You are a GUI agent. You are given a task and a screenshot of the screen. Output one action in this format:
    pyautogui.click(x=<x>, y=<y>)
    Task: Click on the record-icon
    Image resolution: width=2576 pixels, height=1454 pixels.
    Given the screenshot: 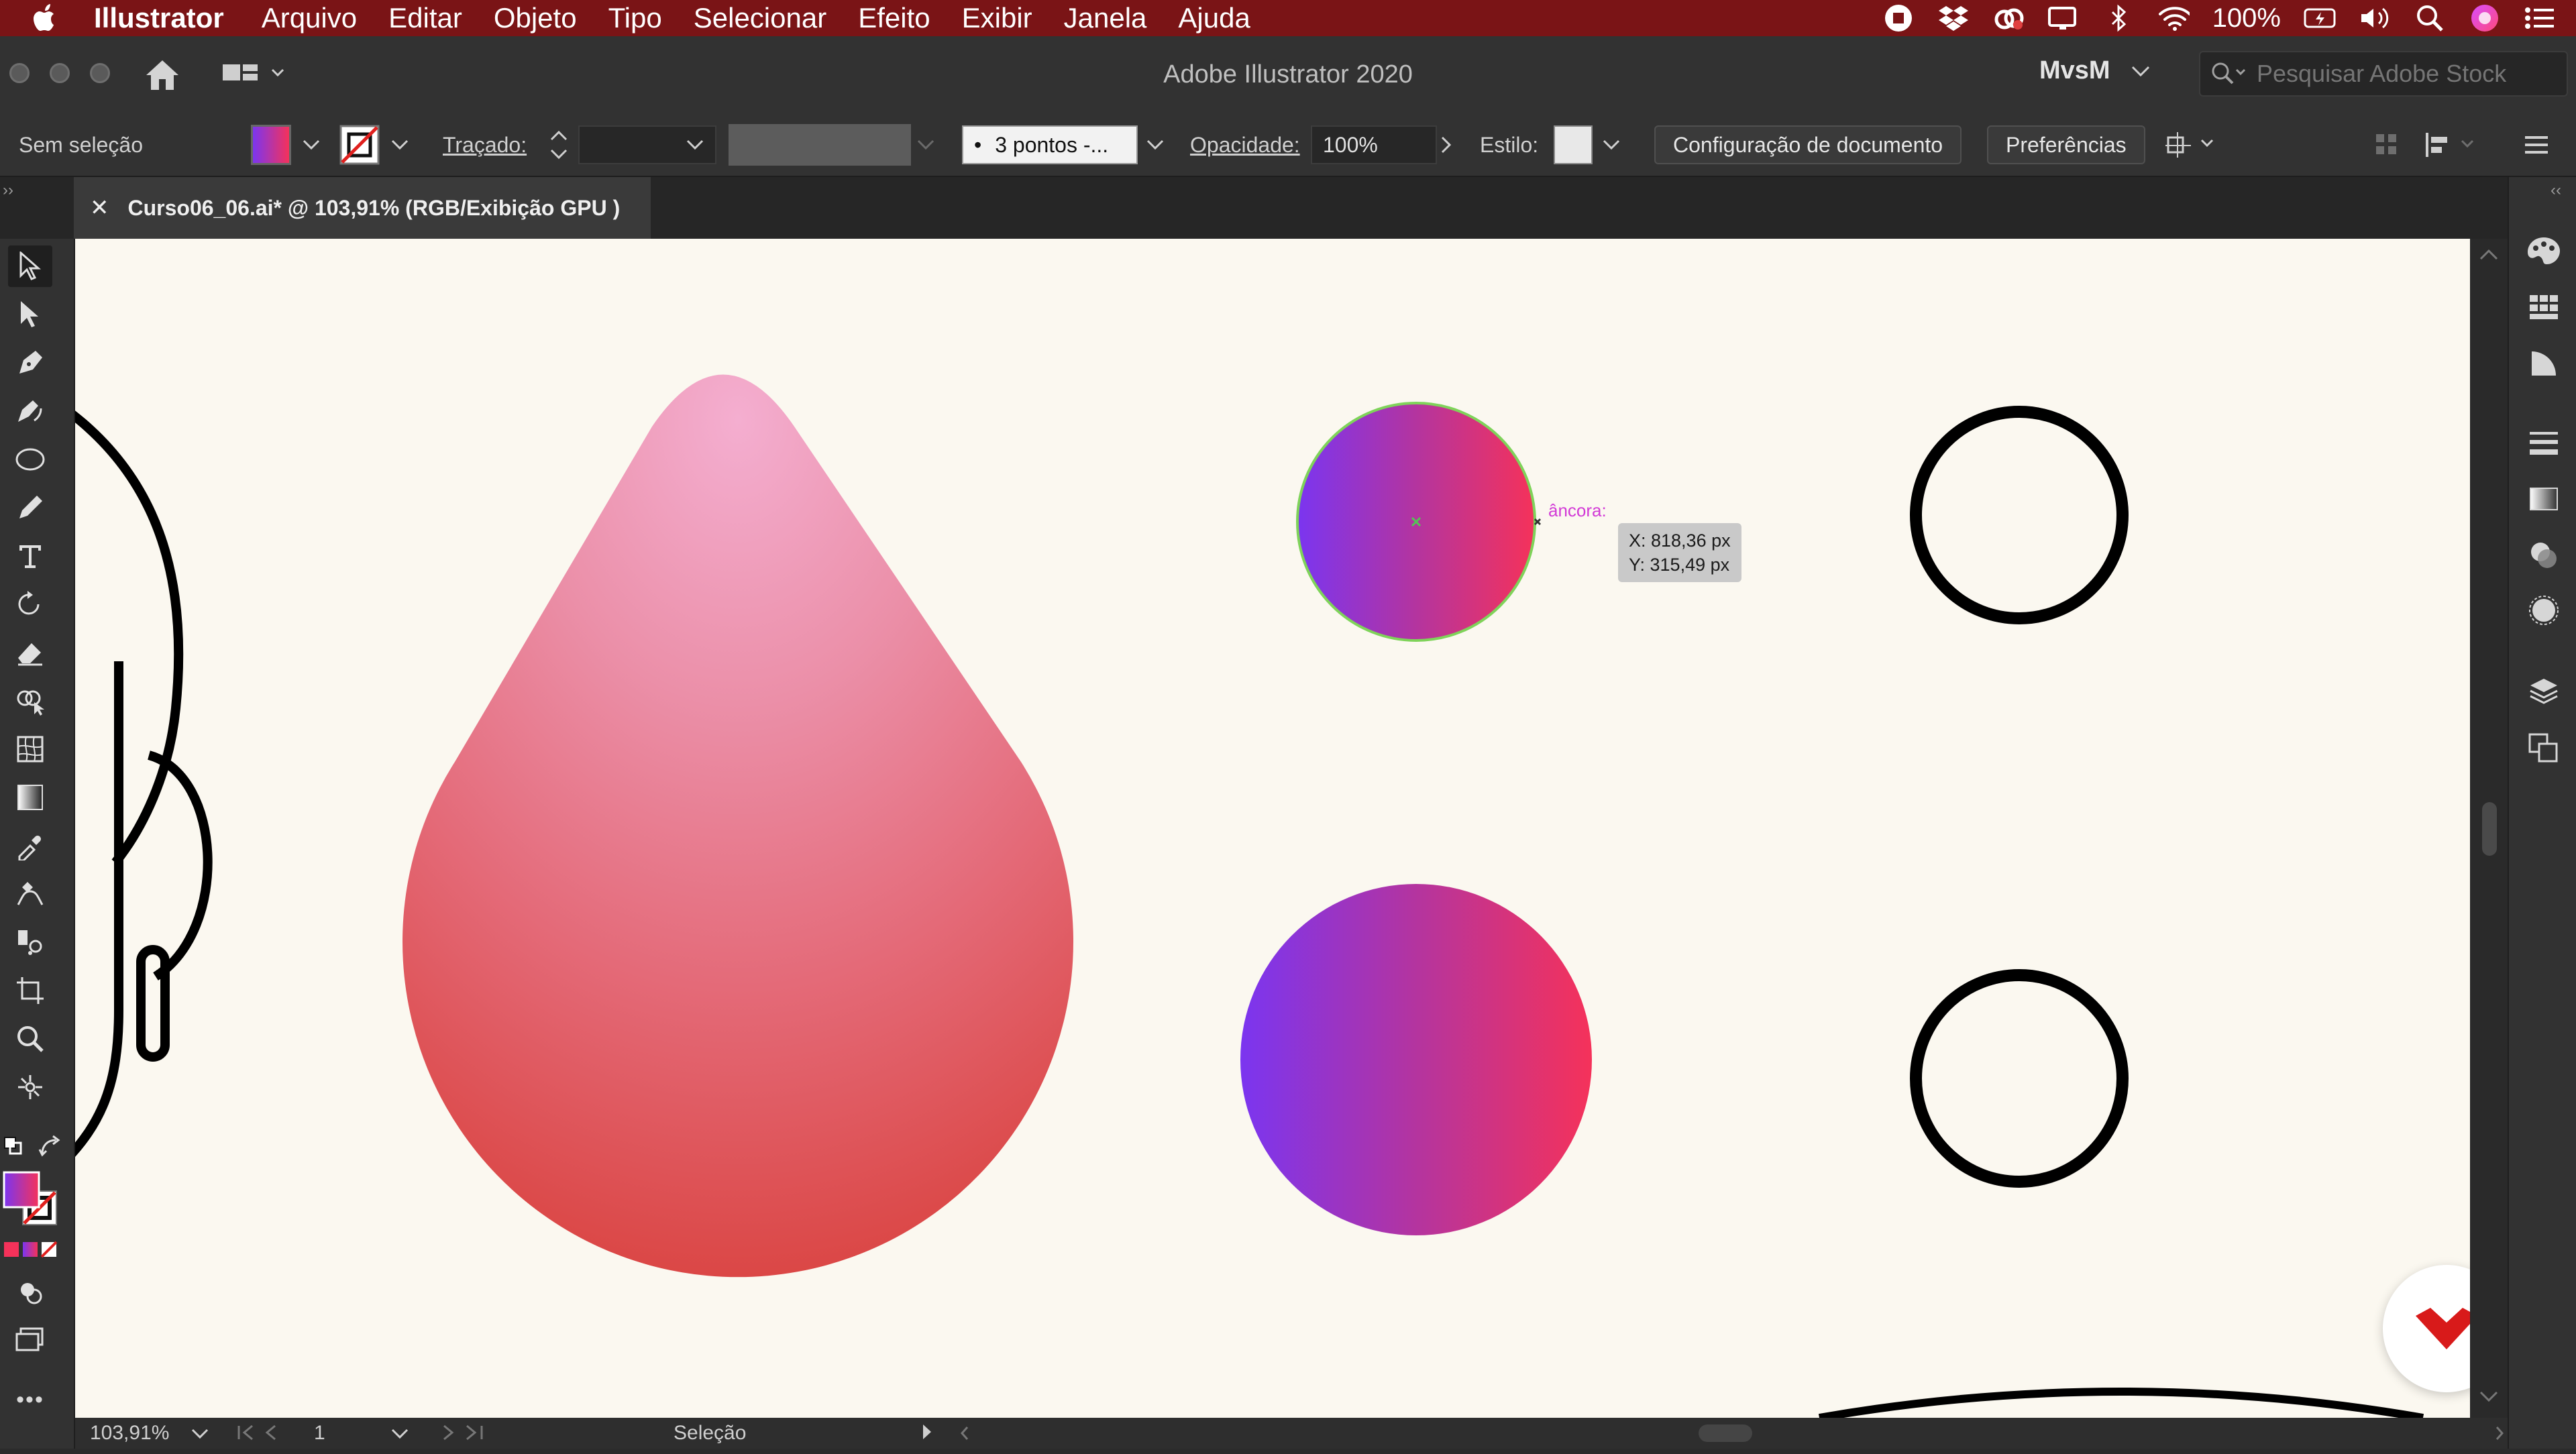 What is the action you would take?
    pyautogui.click(x=1898, y=18)
    